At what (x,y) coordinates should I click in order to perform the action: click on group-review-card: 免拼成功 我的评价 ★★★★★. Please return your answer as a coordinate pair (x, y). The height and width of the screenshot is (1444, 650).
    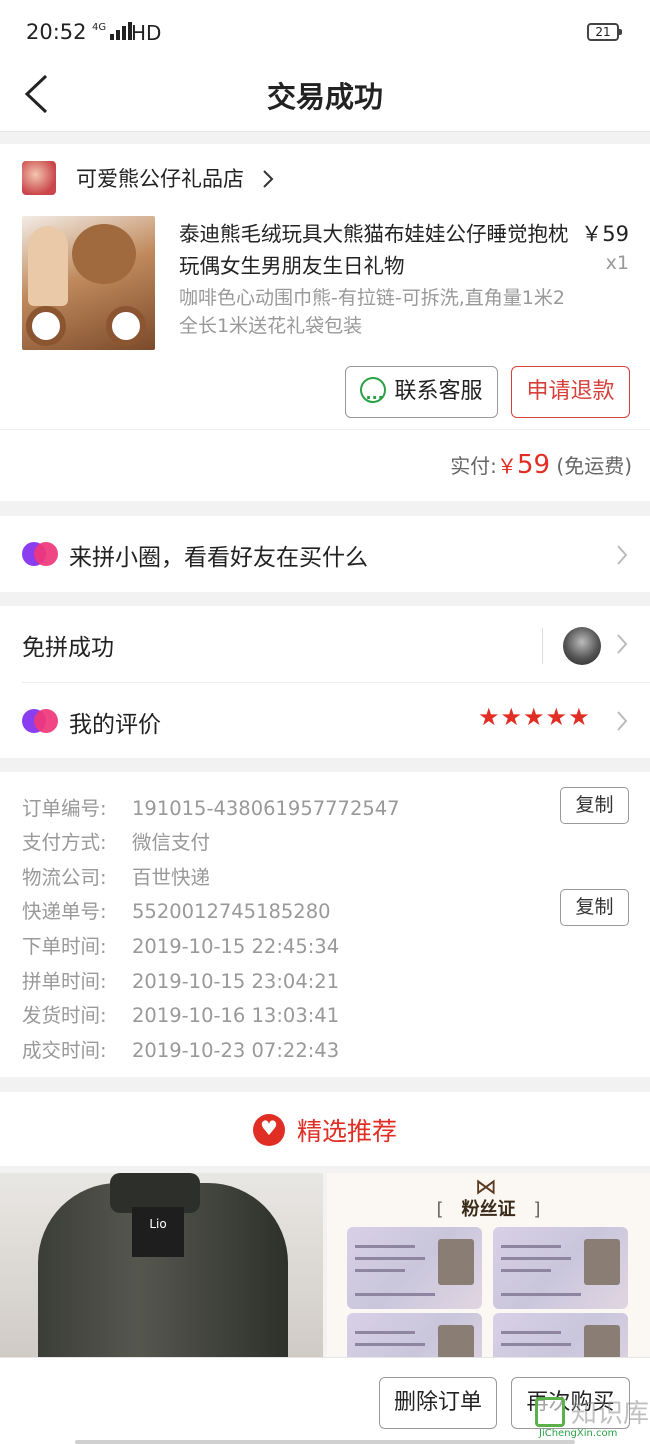
    Looking at the image, I should click on (325, 682).